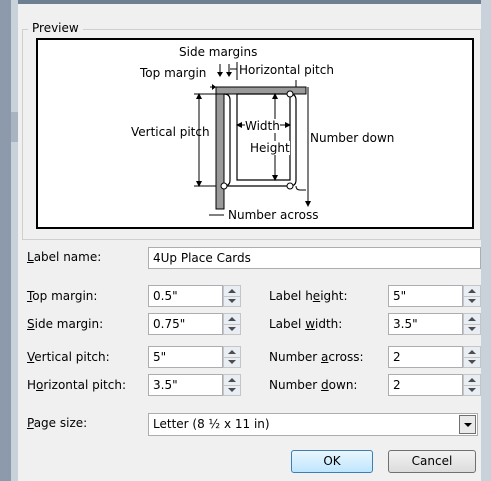  I want to click on side-margin-arrowhead-left, so click(220, 74).